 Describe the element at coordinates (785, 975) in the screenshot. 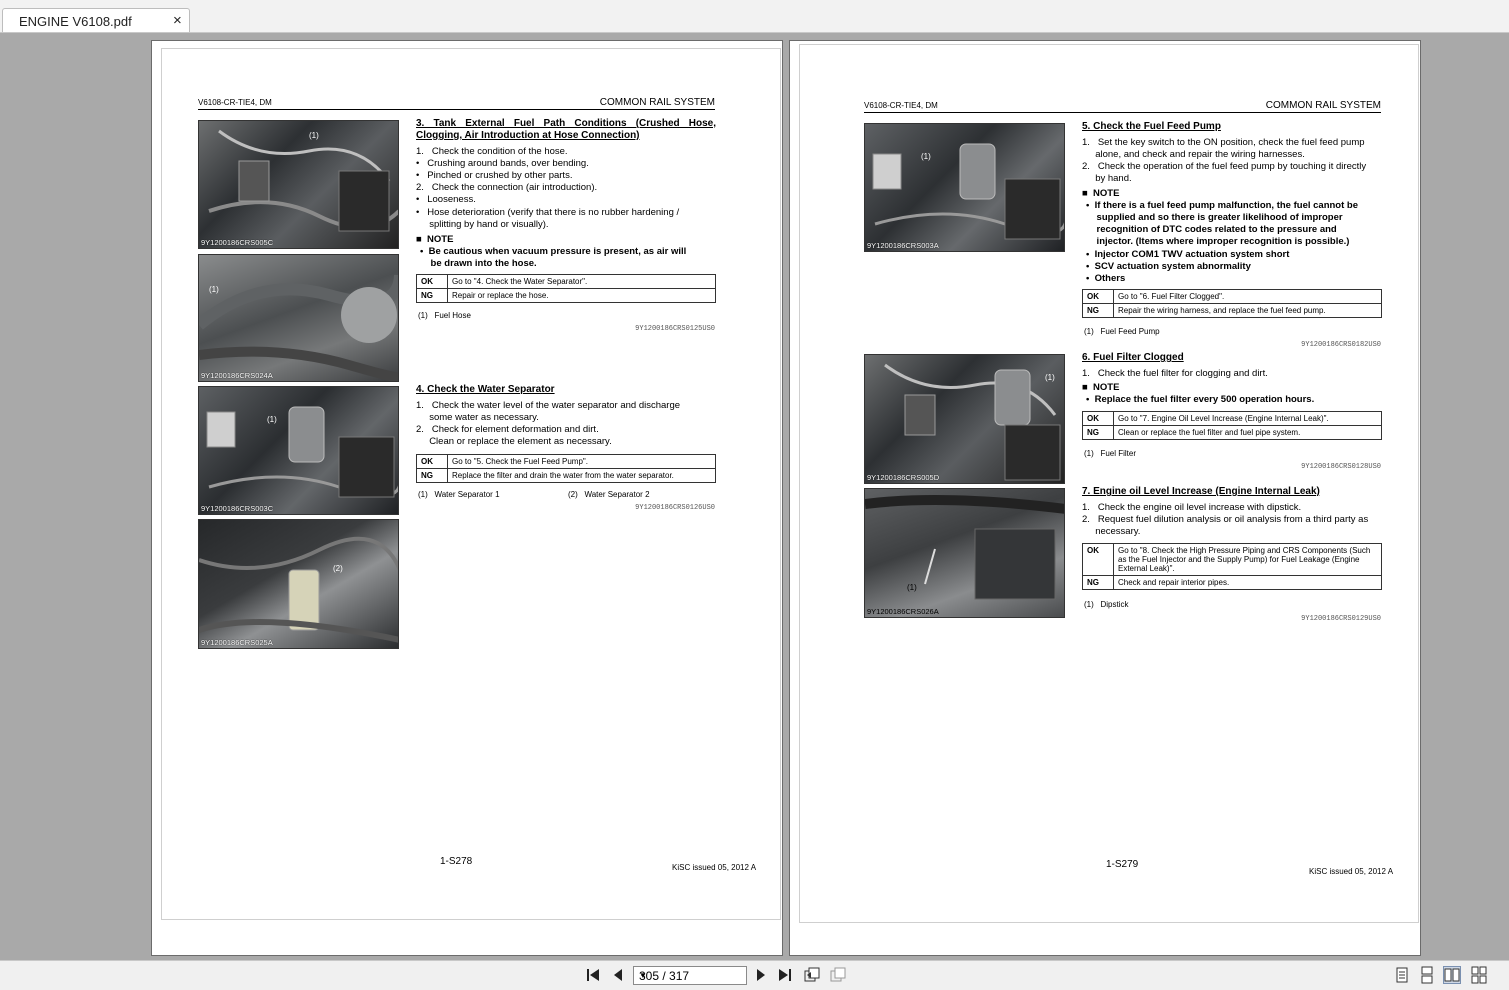

I see `last-page-button` at that location.